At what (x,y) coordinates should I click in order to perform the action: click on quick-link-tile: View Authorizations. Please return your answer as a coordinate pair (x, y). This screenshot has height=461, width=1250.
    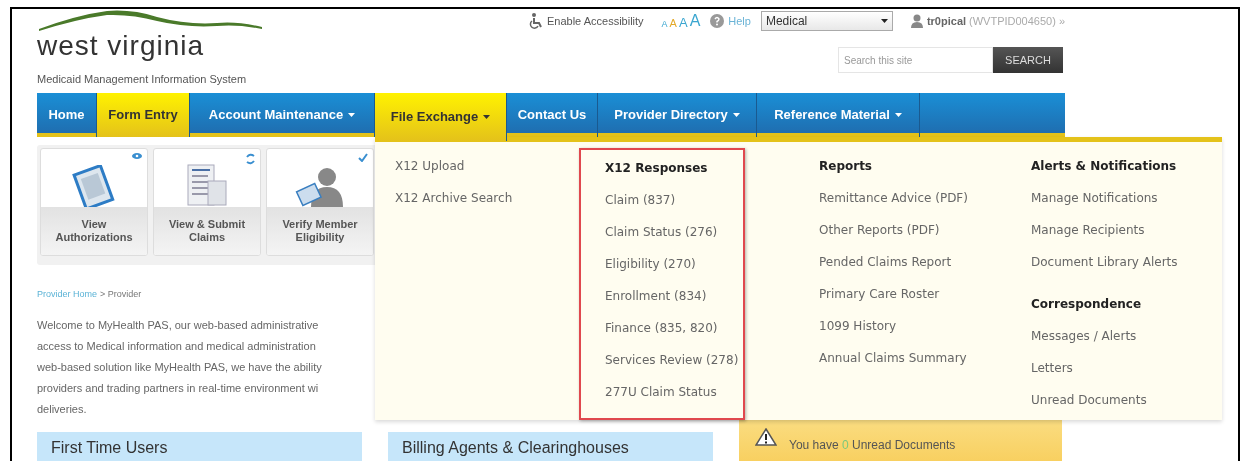
    Looking at the image, I should click on (94, 202).